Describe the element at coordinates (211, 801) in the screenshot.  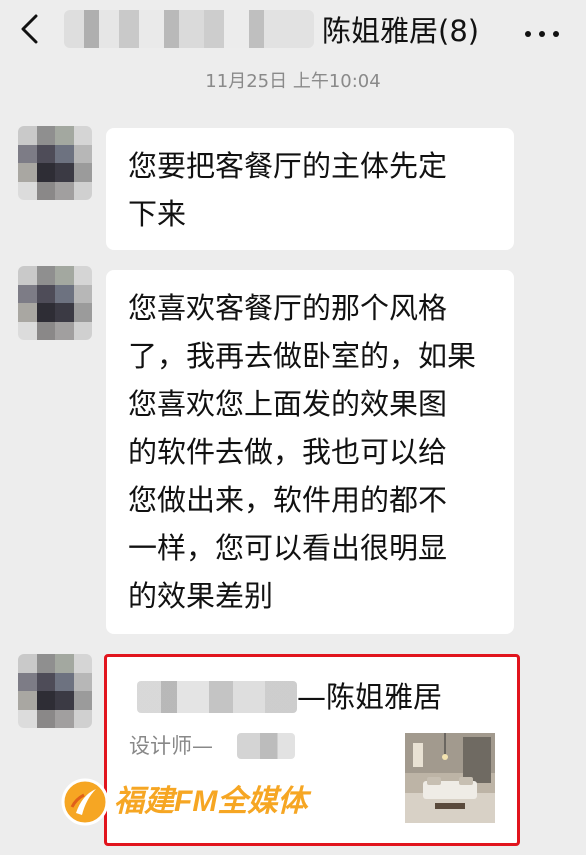
I see `watermark-text: 福建FM全媒体` at that location.